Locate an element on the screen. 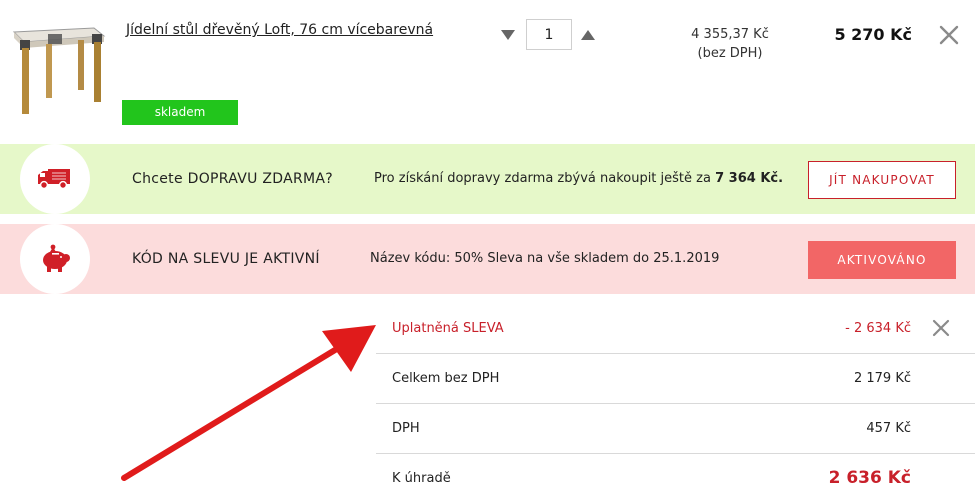 The image size is (975, 501). shipping-remaining-amount: 7 364 Kč. is located at coordinates (749, 178).